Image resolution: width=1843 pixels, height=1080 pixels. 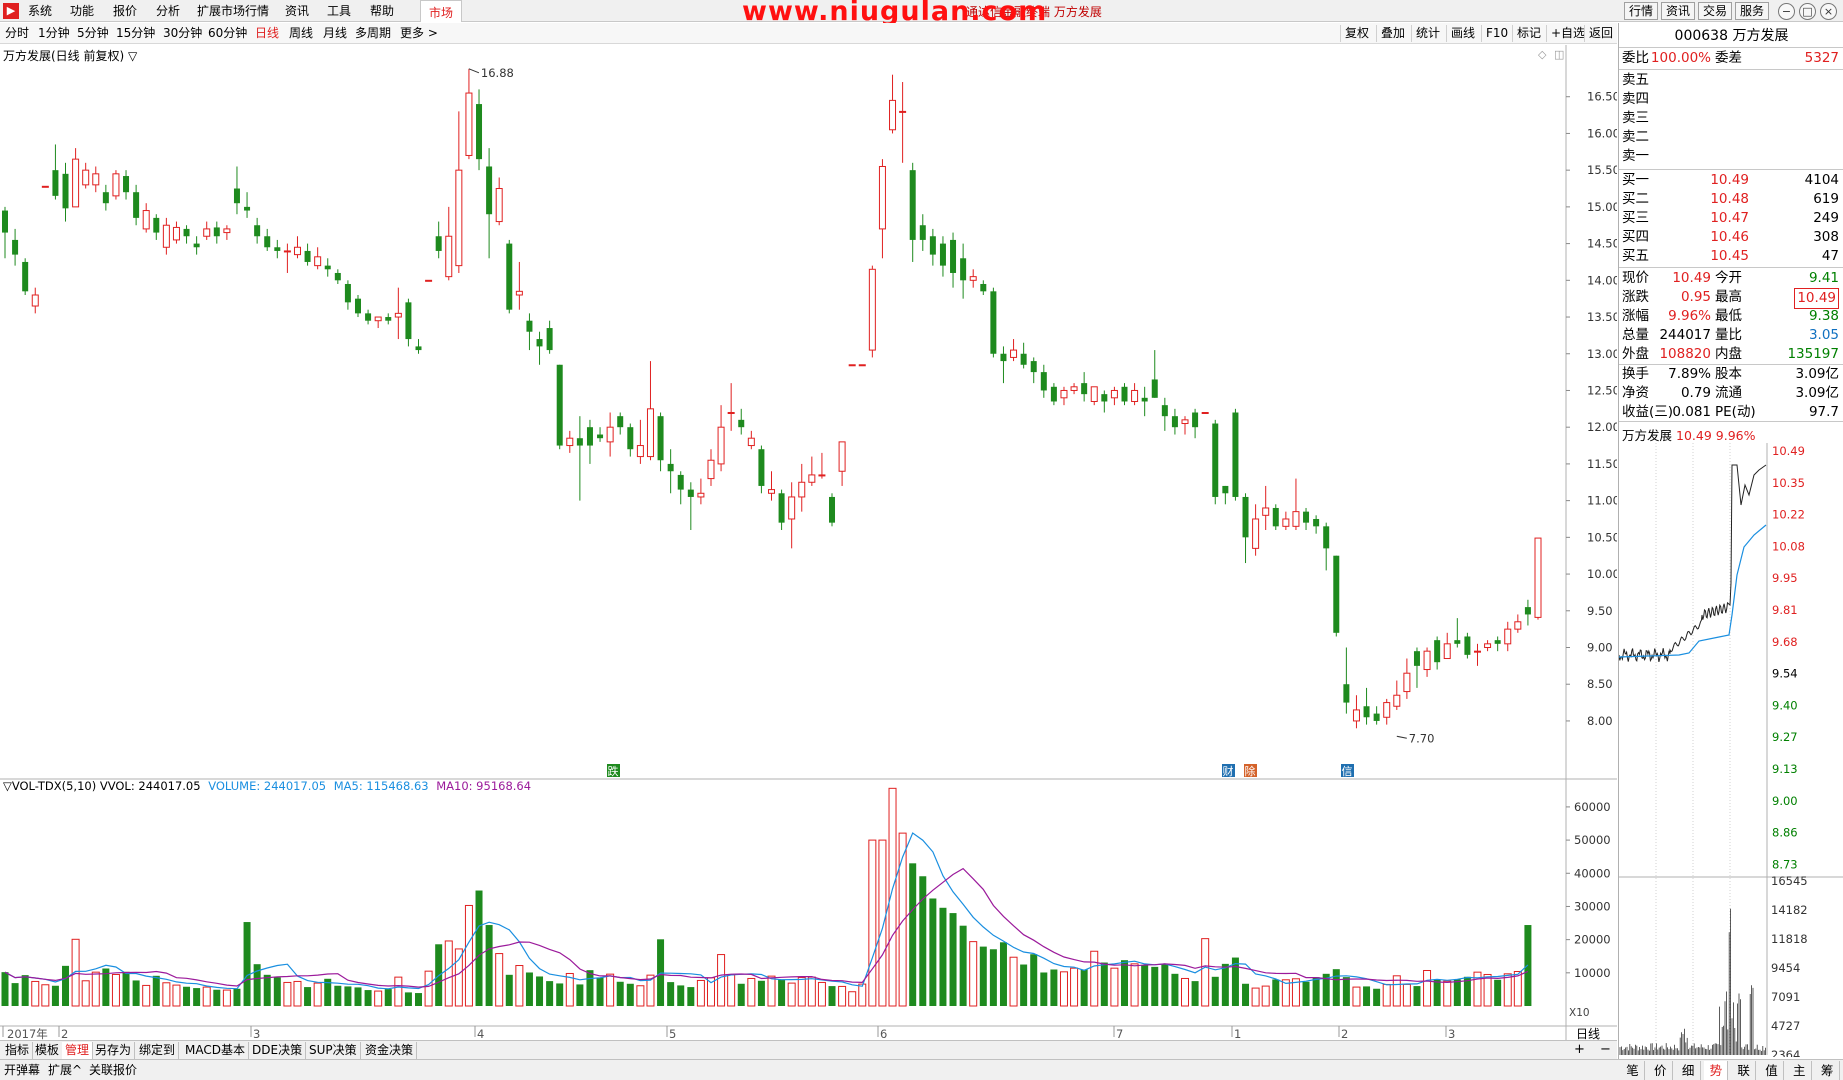 I want to click on tool-back: 返回, so click(x=1600, y=33).